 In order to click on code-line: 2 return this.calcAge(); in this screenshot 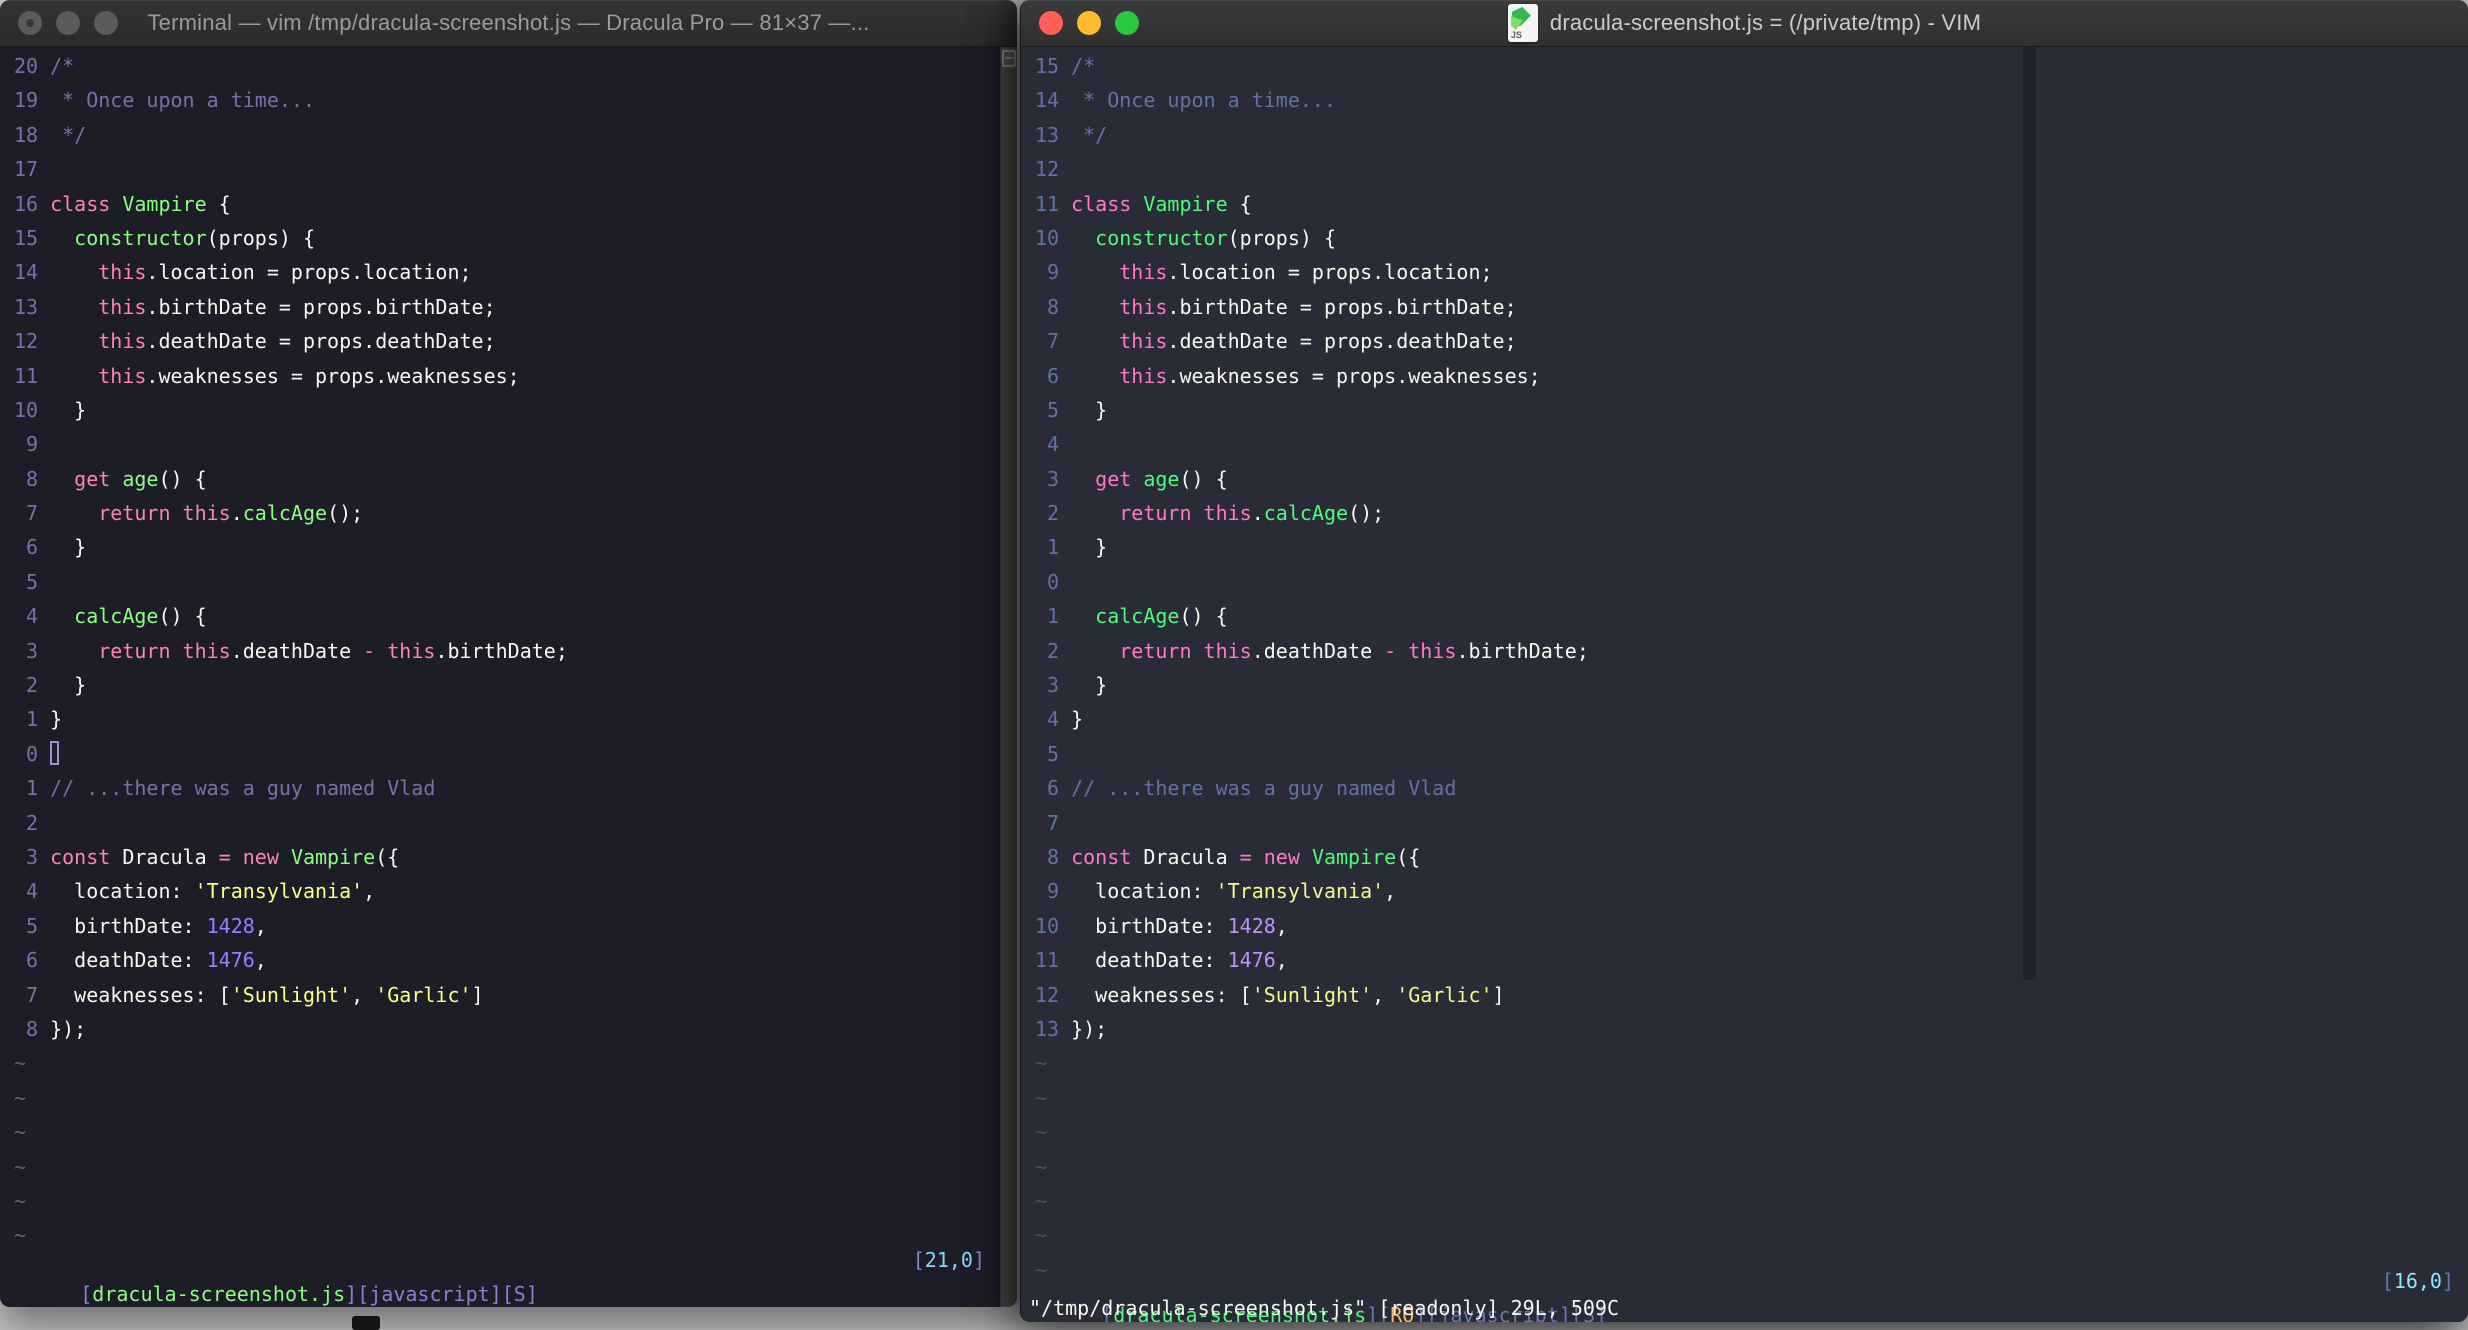, I will do `click(1744, 513)`.